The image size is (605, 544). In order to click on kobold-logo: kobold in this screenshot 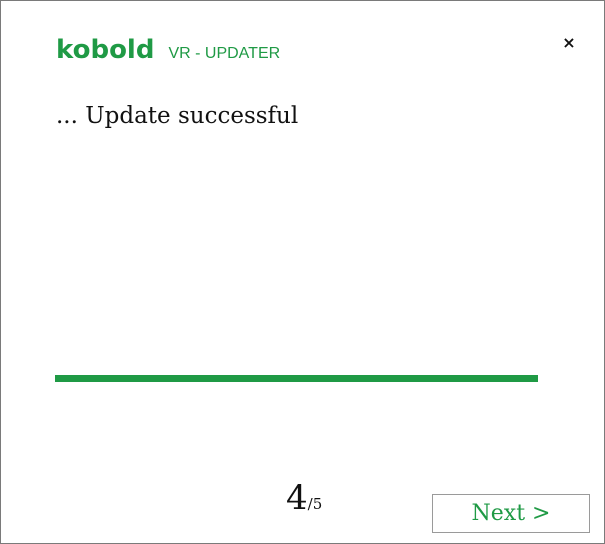, I will do `click(105, 50)`.